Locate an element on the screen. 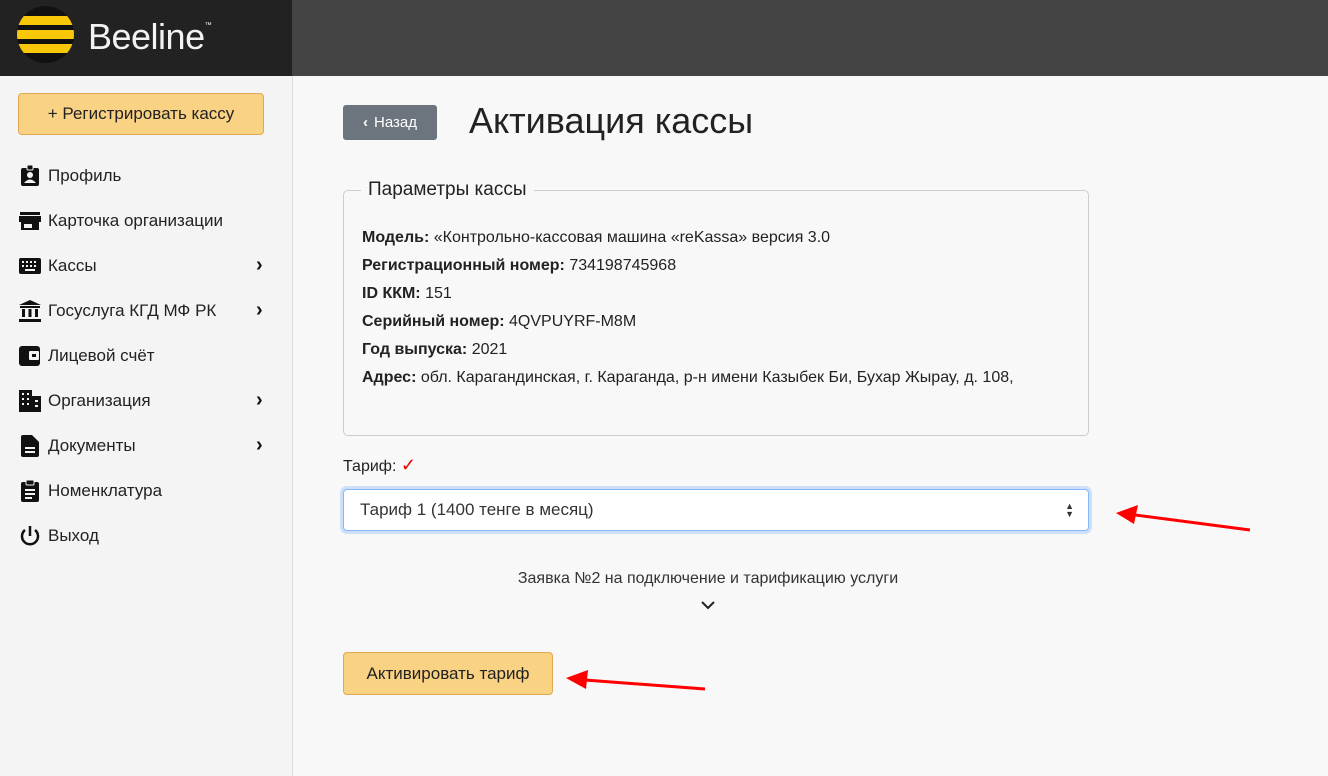 This screenshot has height=776, width=1328. annotation-arrow-button is located at coordinates (636, 680).